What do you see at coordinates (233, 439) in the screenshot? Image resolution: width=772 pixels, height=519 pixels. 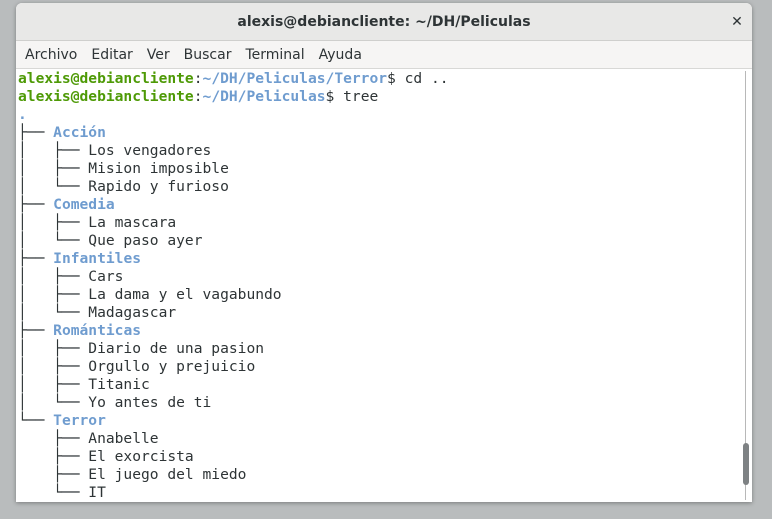 I see `terminal-line: ├── Anabelle` at bounding box center [233, 439].